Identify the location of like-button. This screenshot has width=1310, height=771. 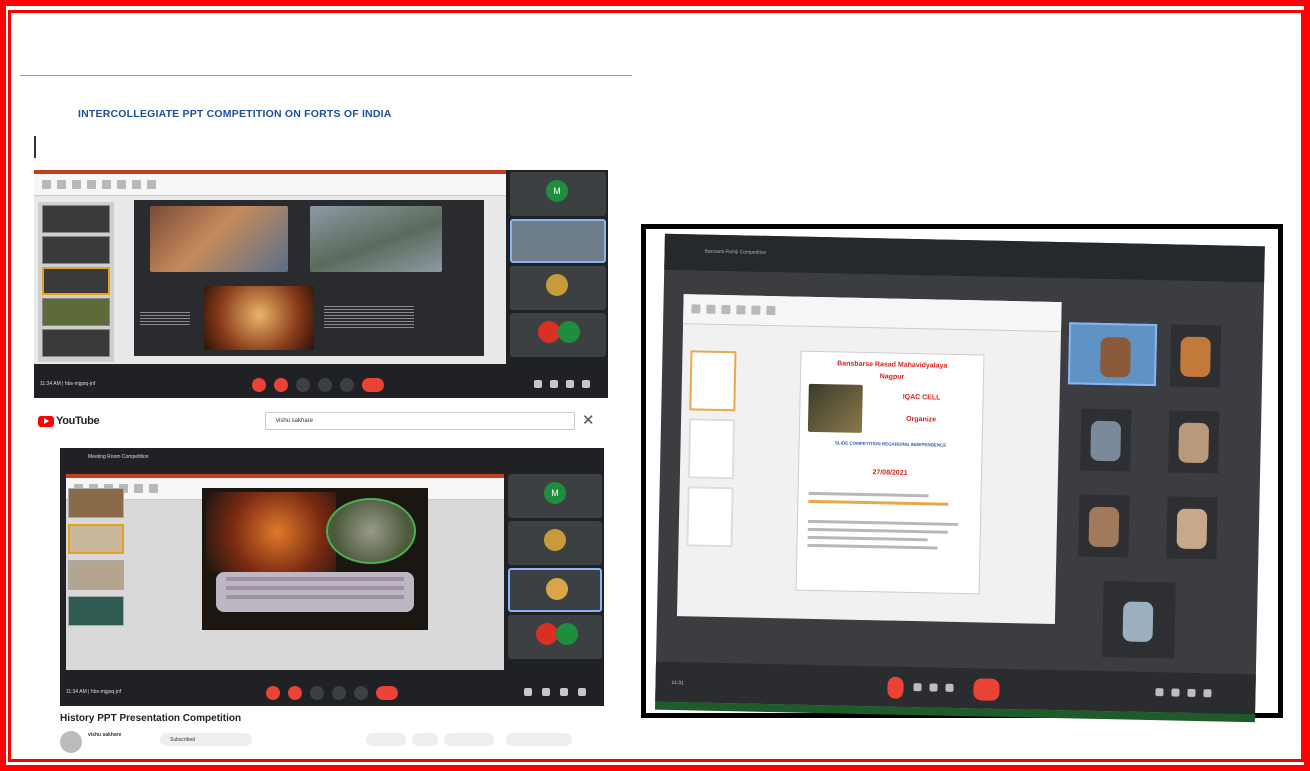
(386, 739).